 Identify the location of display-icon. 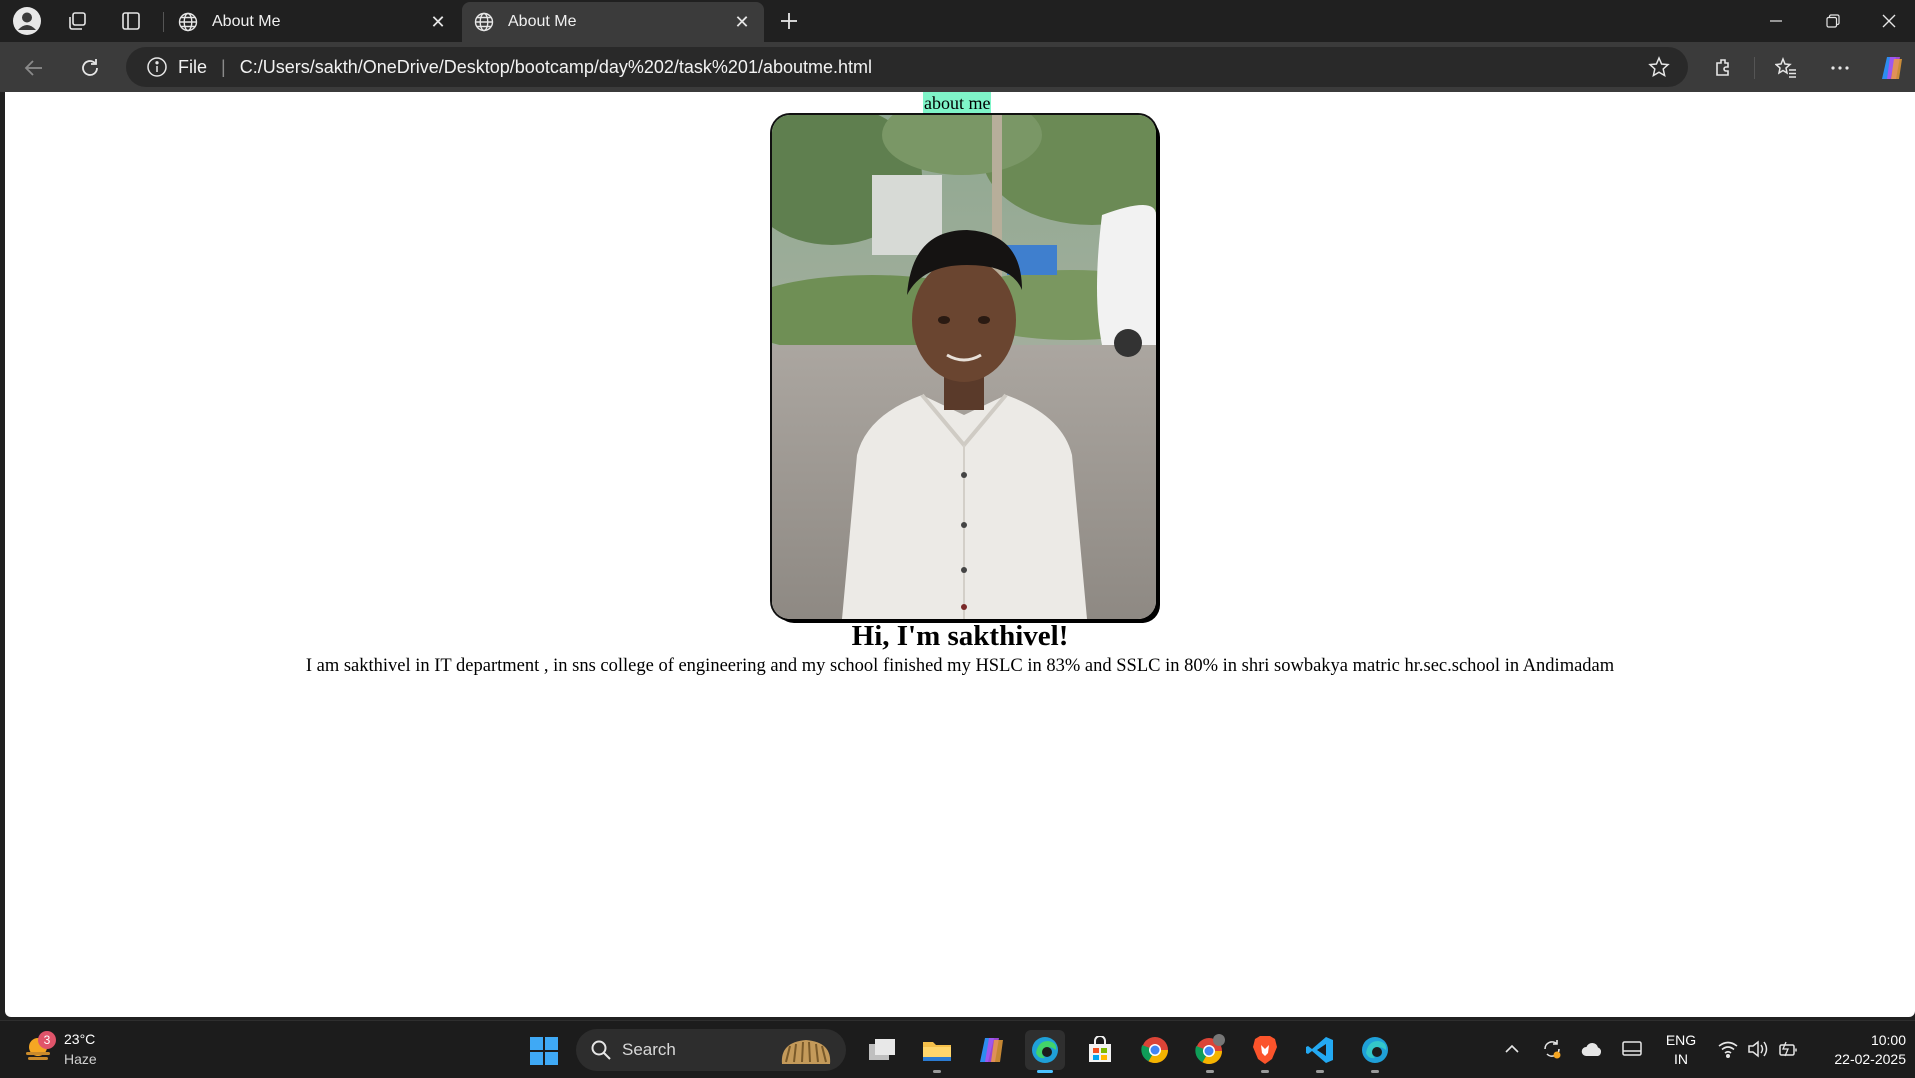
(1632, 1049).